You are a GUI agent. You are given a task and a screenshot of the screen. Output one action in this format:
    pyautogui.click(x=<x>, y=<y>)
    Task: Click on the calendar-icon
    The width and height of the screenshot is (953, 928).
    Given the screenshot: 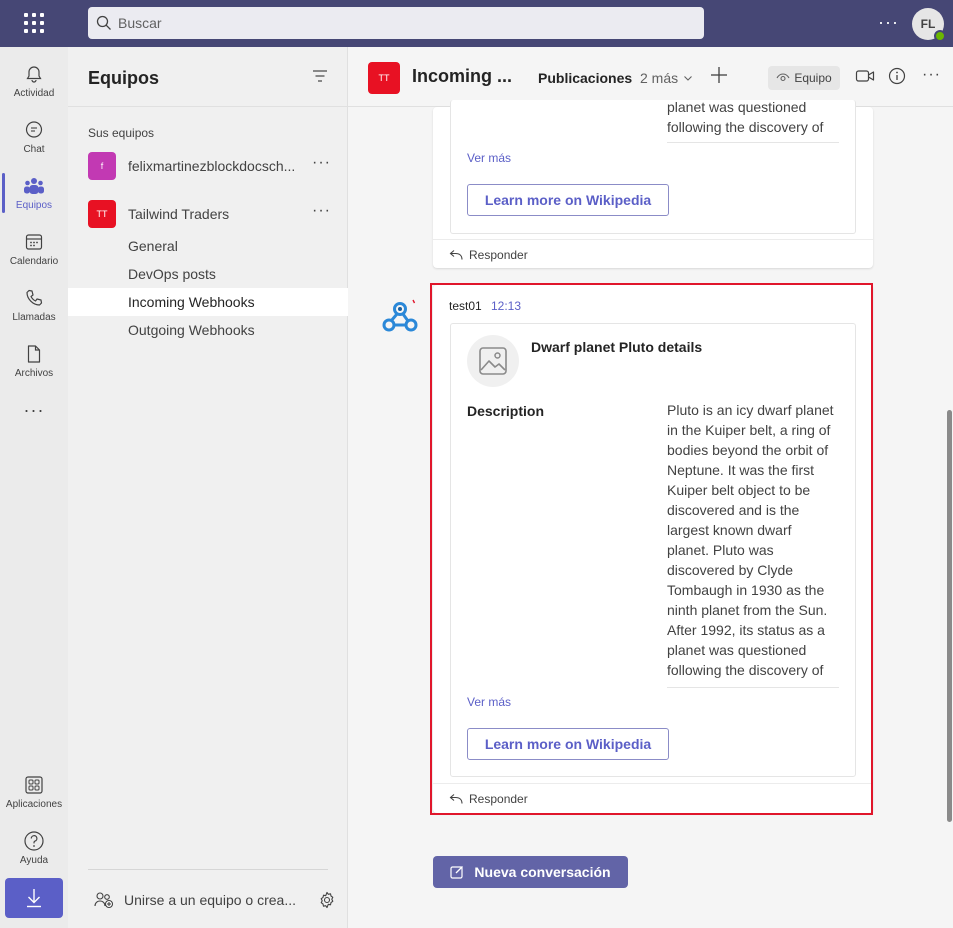 What is the action you would take?
    pyautogui.click(x=34, y=242)
    